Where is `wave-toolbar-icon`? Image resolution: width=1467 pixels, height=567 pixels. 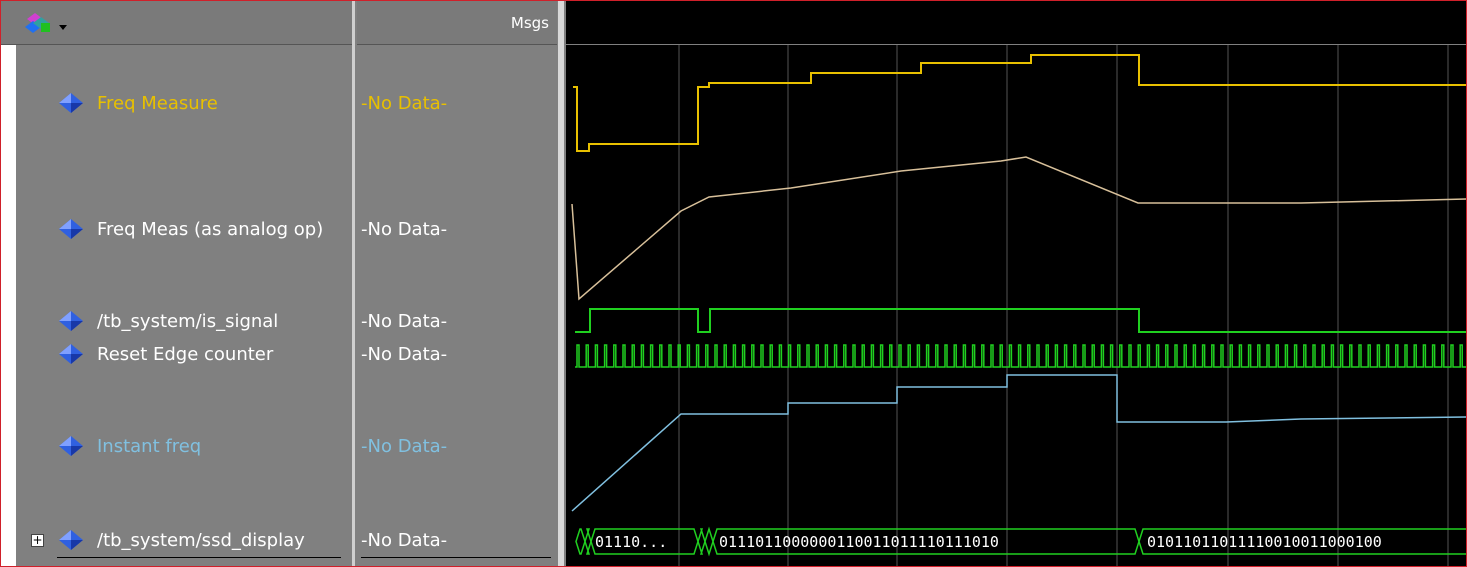
wave-toolbar-icon is located at coordinates (45, 24).